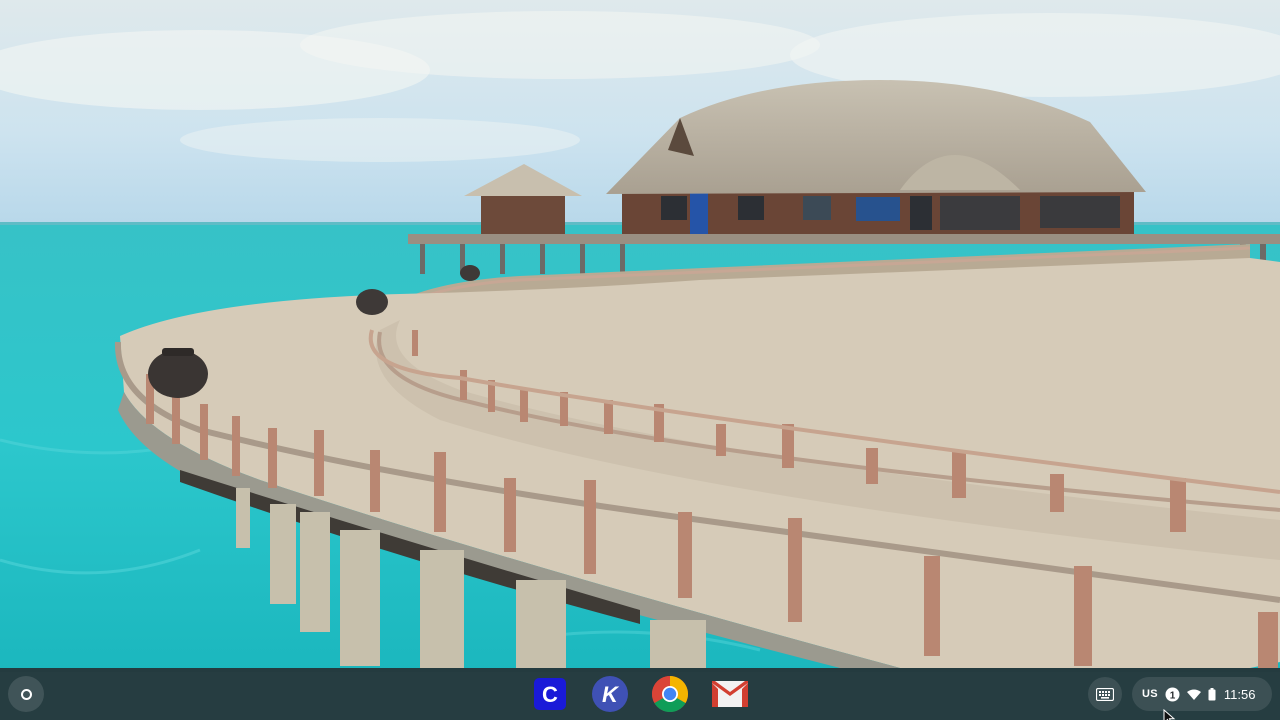 Image resolution: width=1280 pixels, height=720 pixels. I want to click on k-app-icon: K, so click(610, 694).